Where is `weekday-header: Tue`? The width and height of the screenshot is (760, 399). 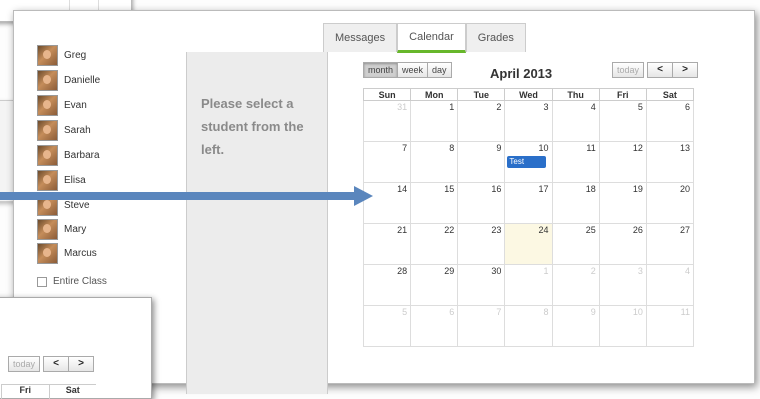
weekday-header: Tue is located at coordinates (481, 94).